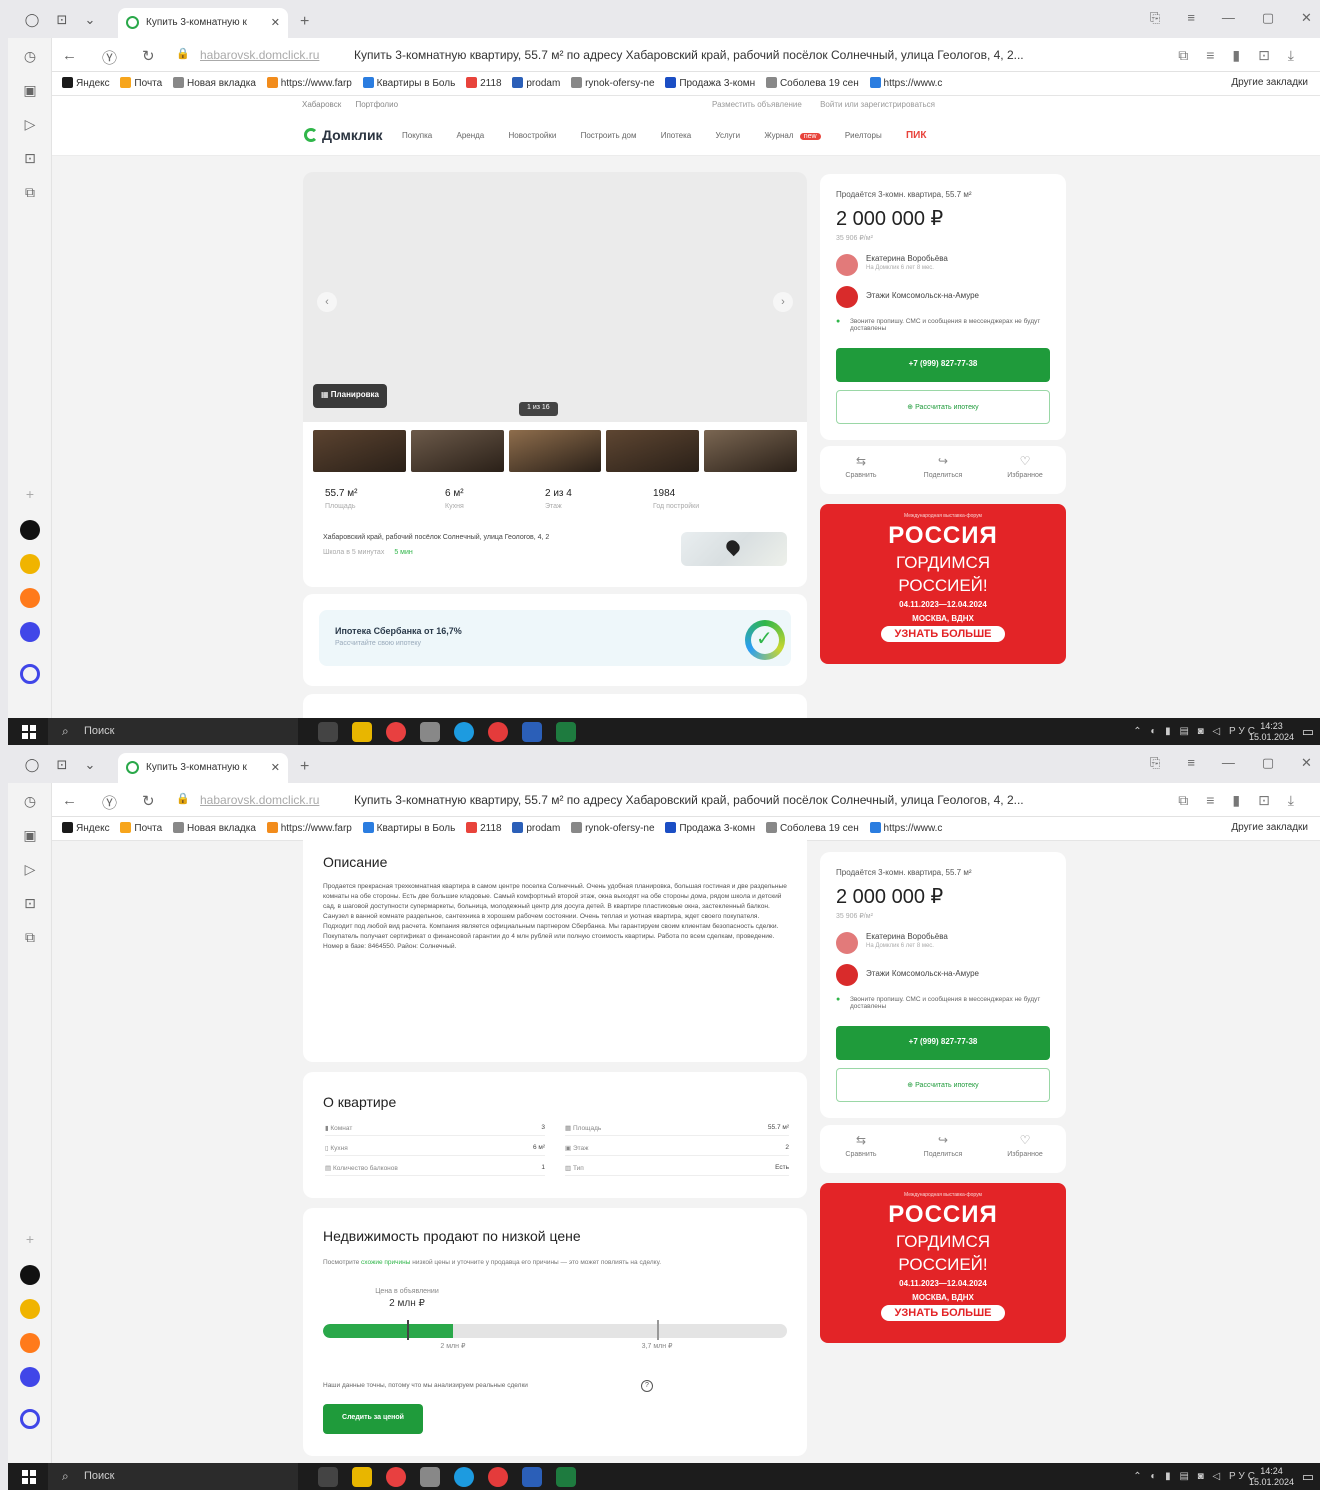 The width and height of the screenshot is (1320, 1490). What do you see at coordinates (214, 83) in the screenshot?
I see `bookmark-item: Новая вкладка` at bounding box center [214, 83].